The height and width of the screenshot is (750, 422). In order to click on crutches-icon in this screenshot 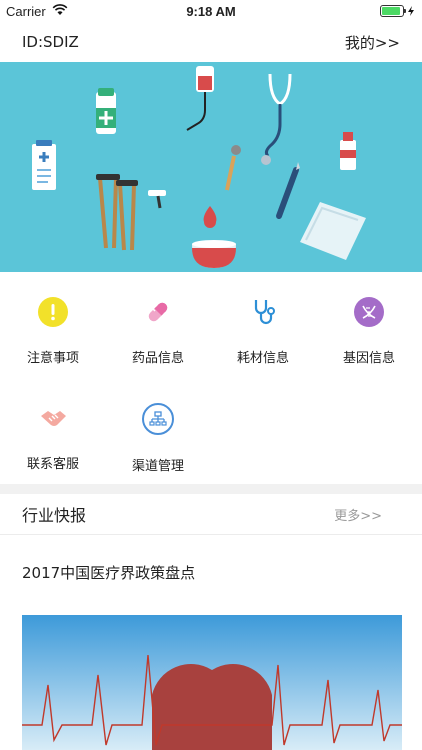, I will do `click(117, 212)`.